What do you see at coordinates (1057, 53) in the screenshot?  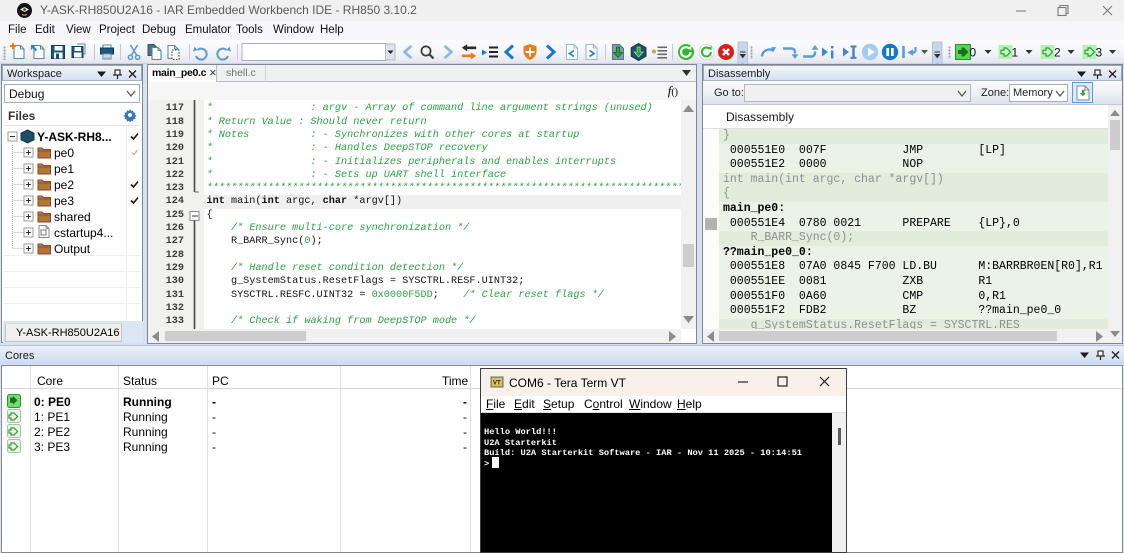 I see `svg-text: 2` at bounding box center [1057, 53].